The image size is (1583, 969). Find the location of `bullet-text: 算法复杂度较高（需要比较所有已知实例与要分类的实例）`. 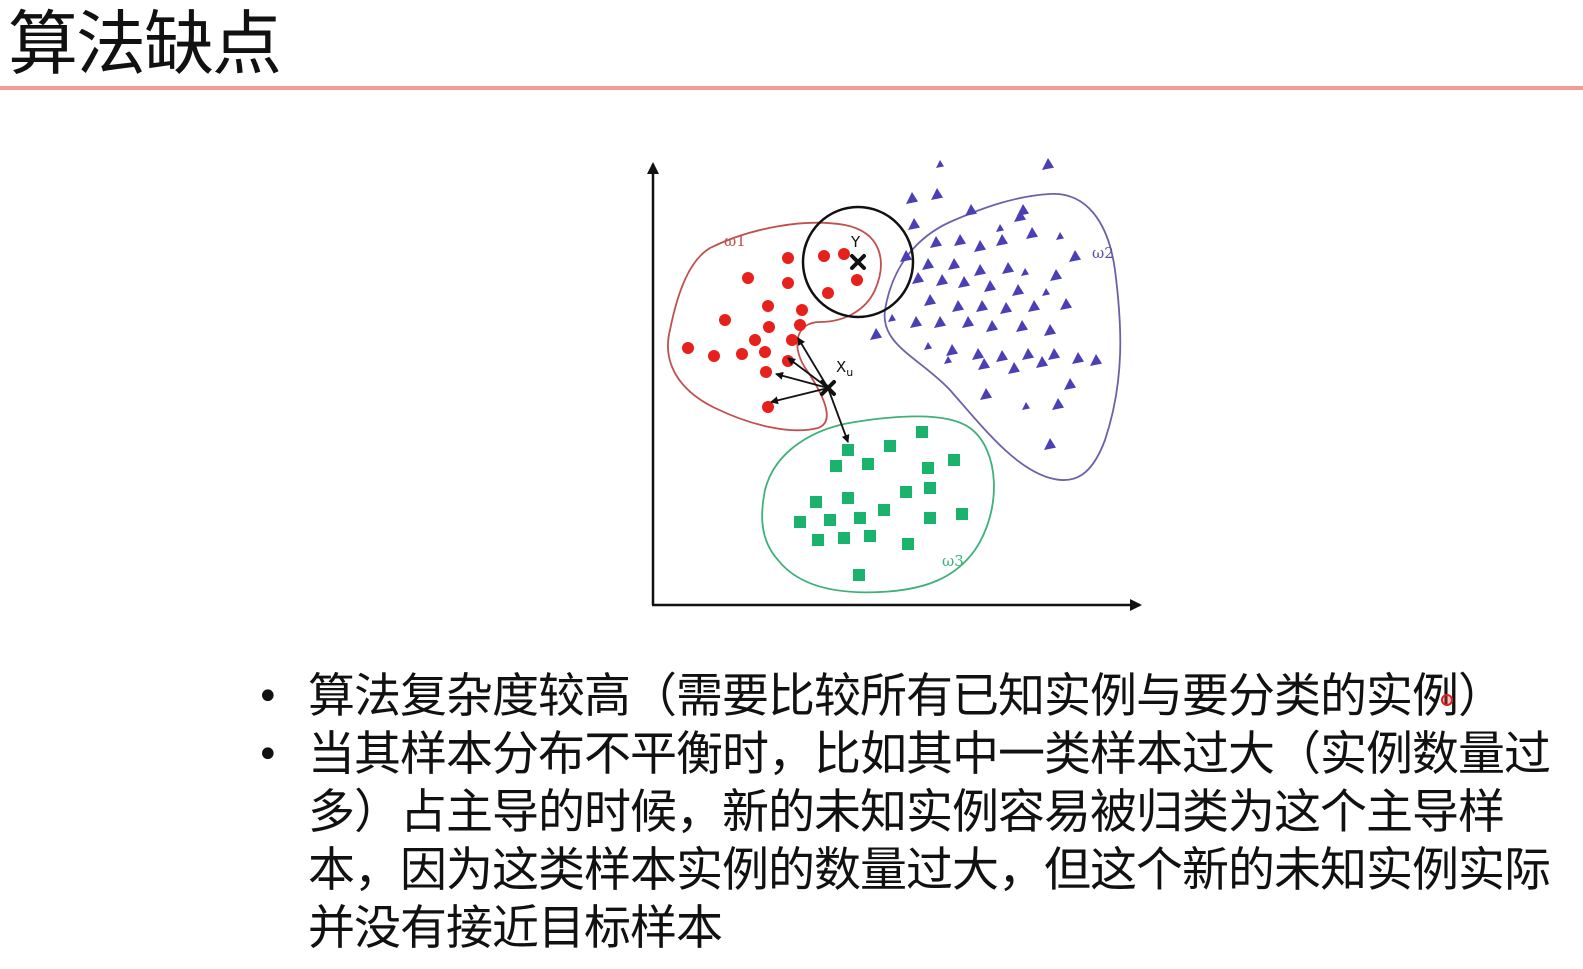

bullet-text: 算法复杂度较高（需要比较所有已知实例与要分类的实例） is located at coordinates (906, 696).